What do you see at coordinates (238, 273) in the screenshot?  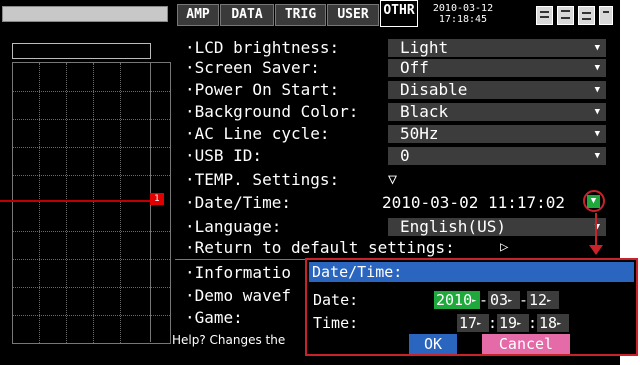 I see `setting-label-information: ·Informatio` at bounding box center [238, 273].